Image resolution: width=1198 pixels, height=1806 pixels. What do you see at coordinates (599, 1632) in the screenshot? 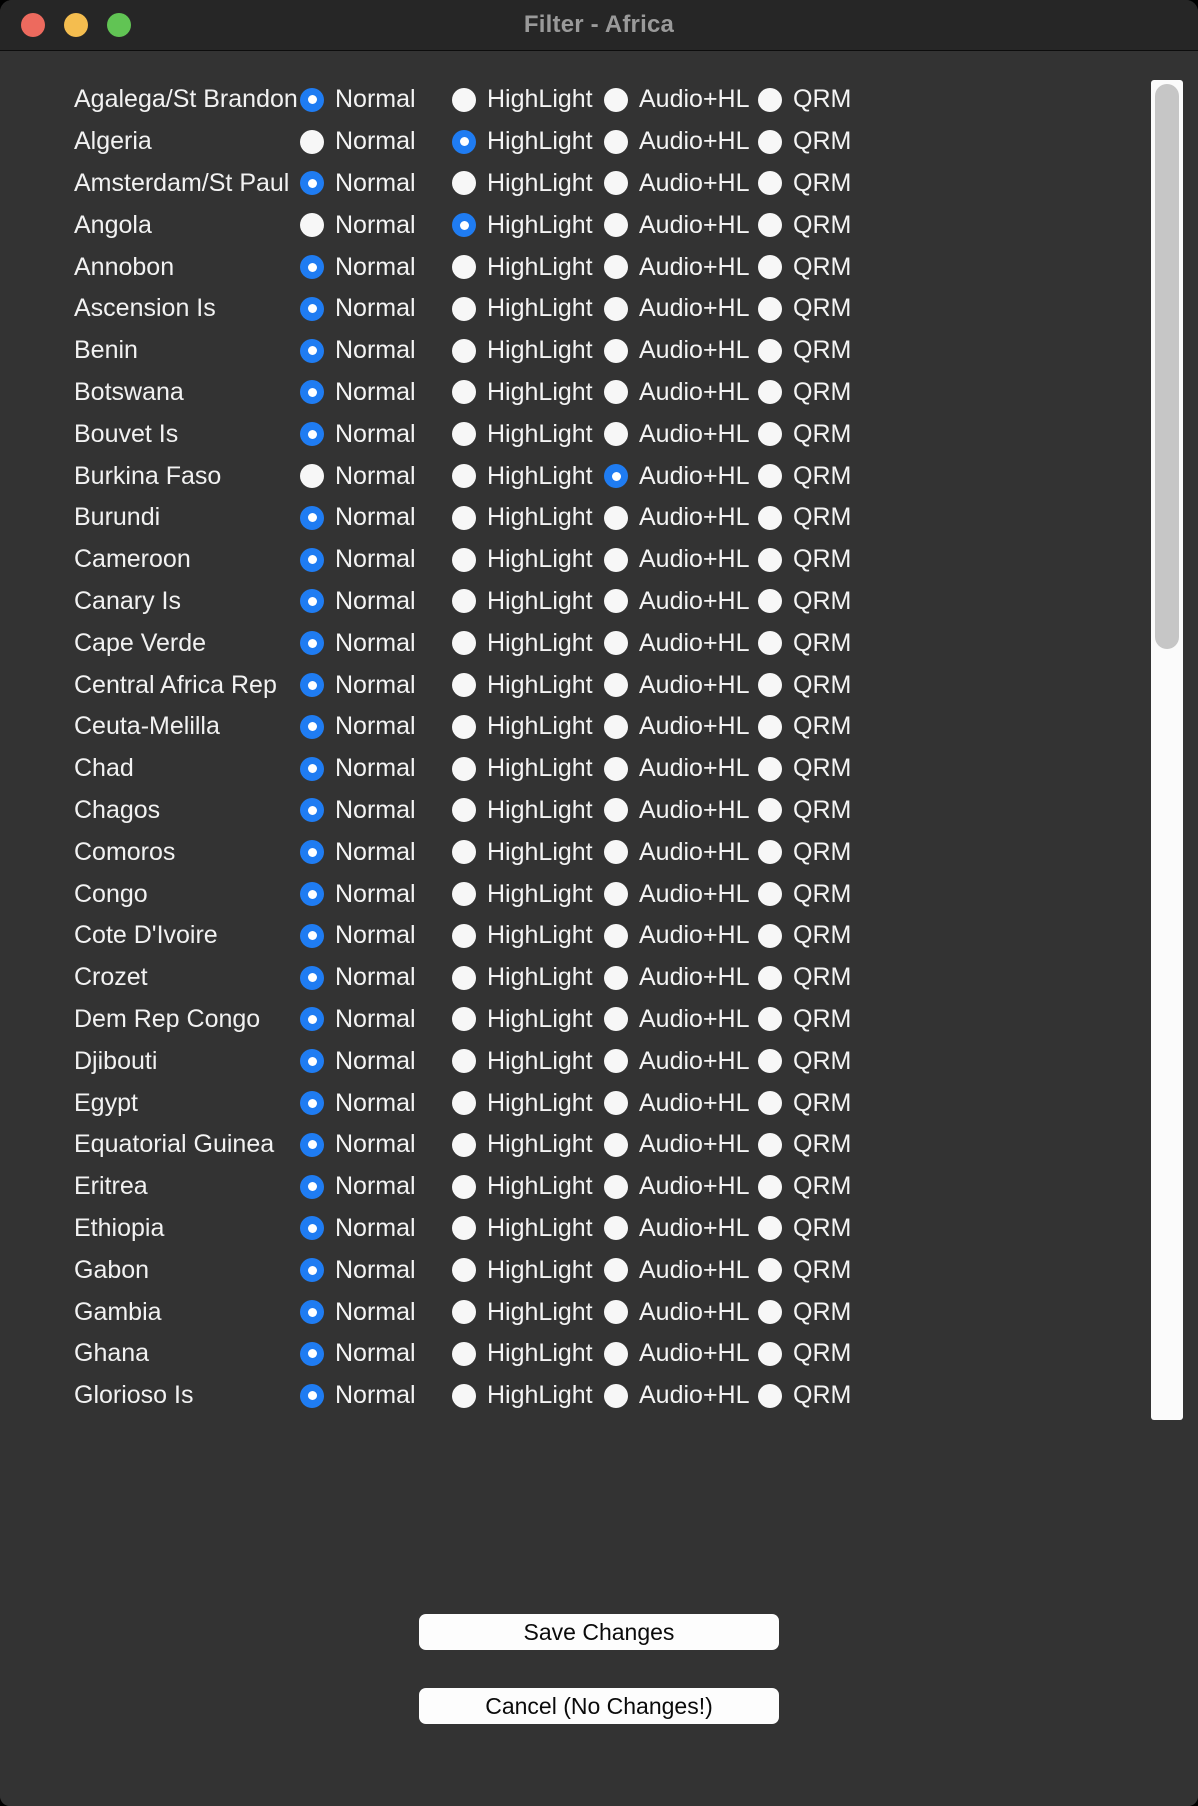
I see `save-changes-button: Save Changes` at bounding box center [599, 1632].